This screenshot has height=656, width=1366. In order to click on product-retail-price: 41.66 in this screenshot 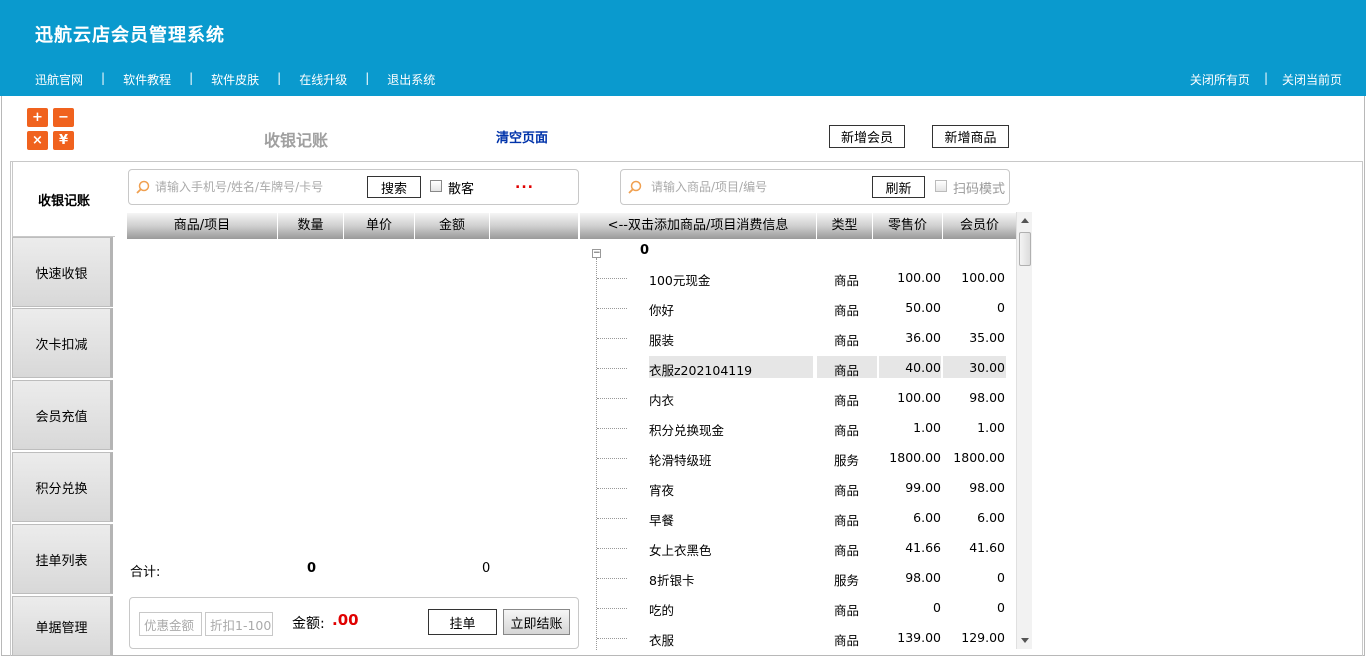, I will do `click(923, 547)`.